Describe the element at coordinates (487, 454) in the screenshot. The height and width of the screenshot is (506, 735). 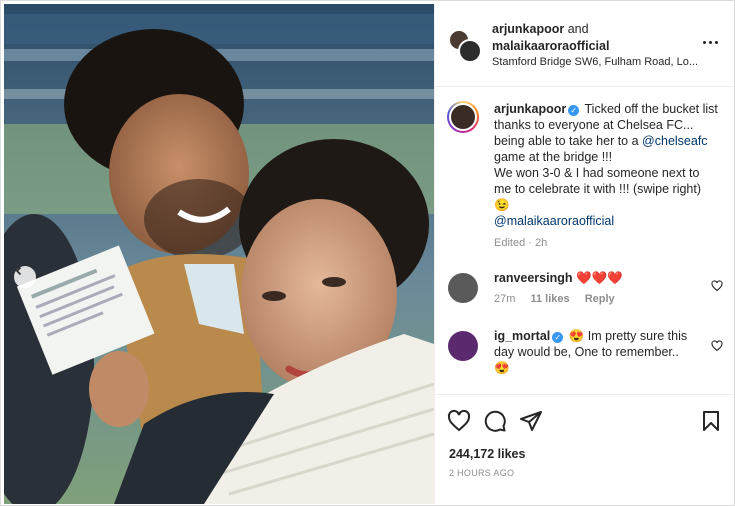
I see `likes-count: 244,172 likes` at that location.